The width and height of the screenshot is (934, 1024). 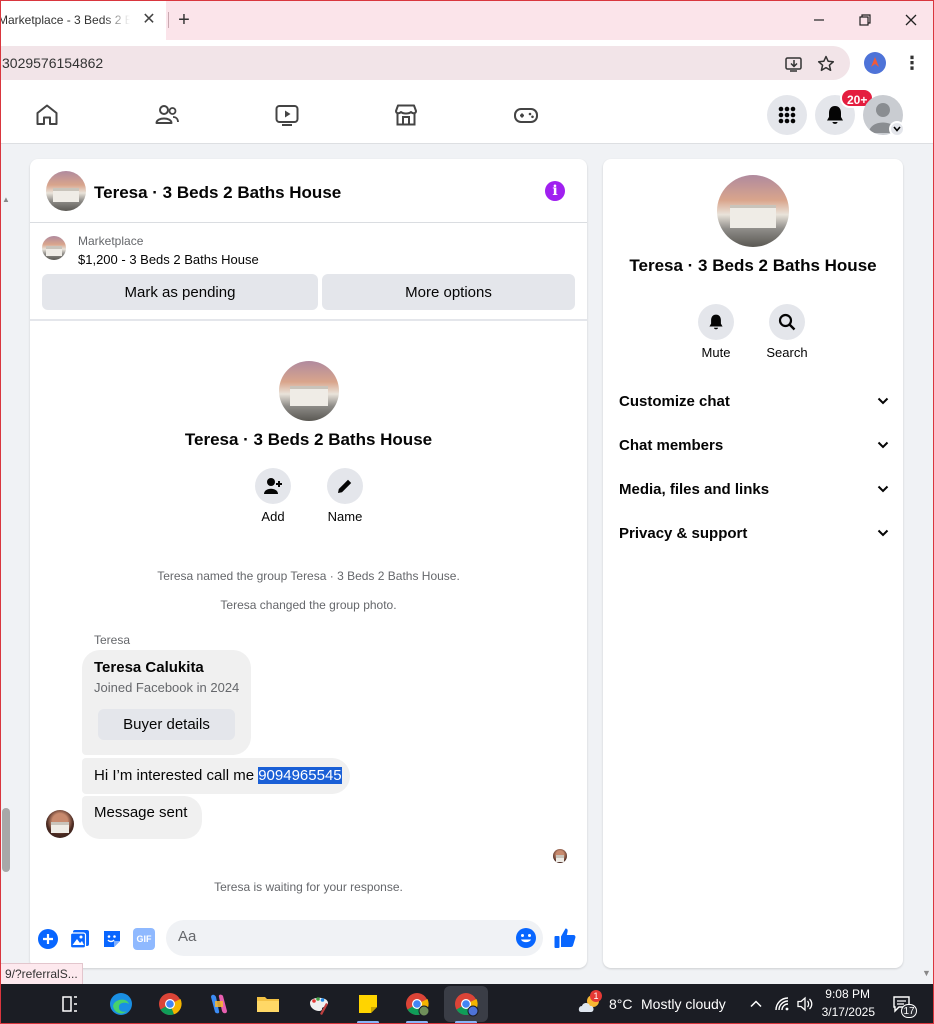 I want to click on more-options-button: More options, so click(x=448, y=292).